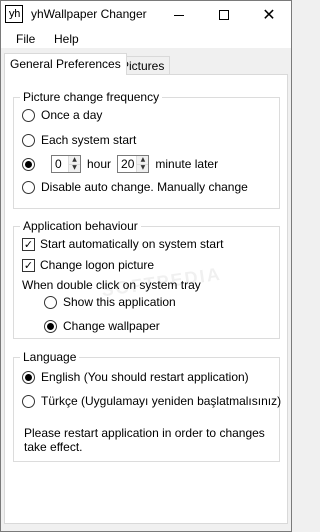  I want to click on hours-spin-buttons: ▲ ▼, so click(74, 164).